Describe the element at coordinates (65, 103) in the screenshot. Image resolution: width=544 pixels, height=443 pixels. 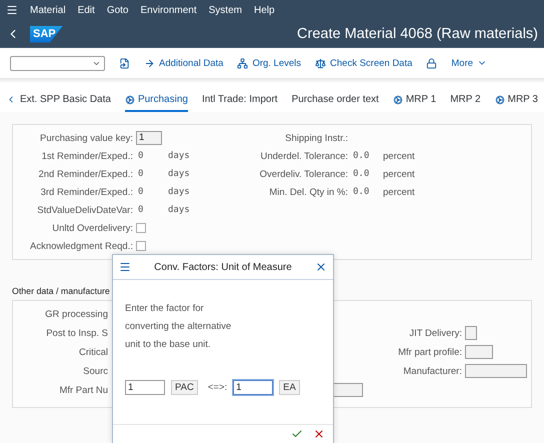
I see `tab: Ext. SPP Basic Data` at that location.